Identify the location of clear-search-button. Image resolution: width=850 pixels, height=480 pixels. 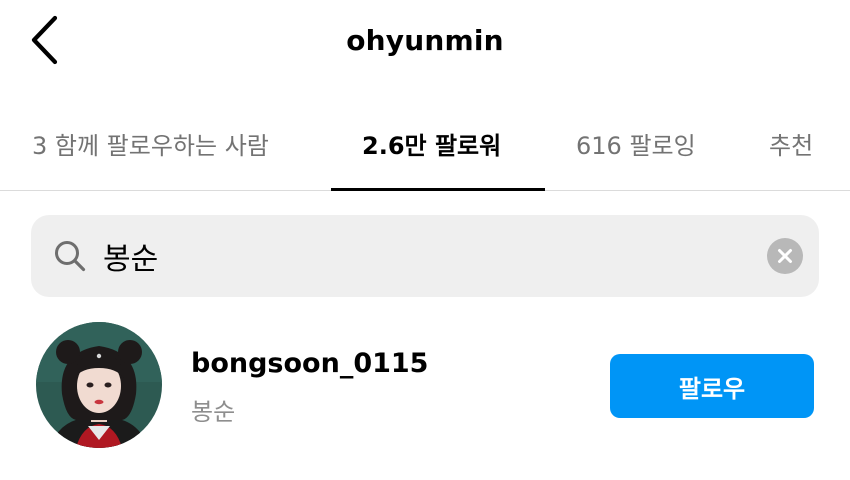
(785, 256).